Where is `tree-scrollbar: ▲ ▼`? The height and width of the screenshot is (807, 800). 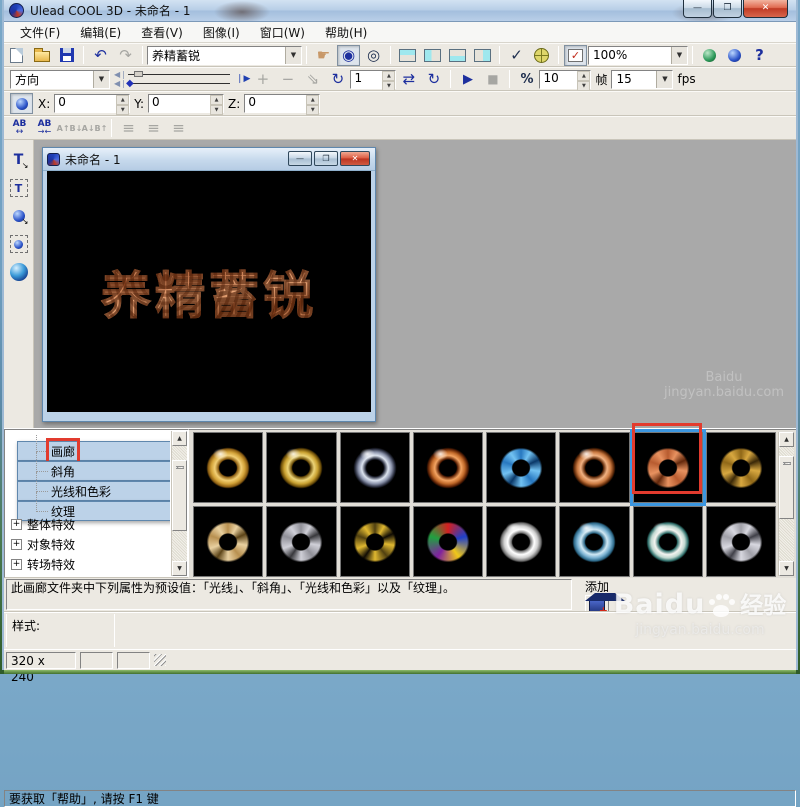 tree-scrollbar: ▲ ▼ is located at coordinates (179, 503).